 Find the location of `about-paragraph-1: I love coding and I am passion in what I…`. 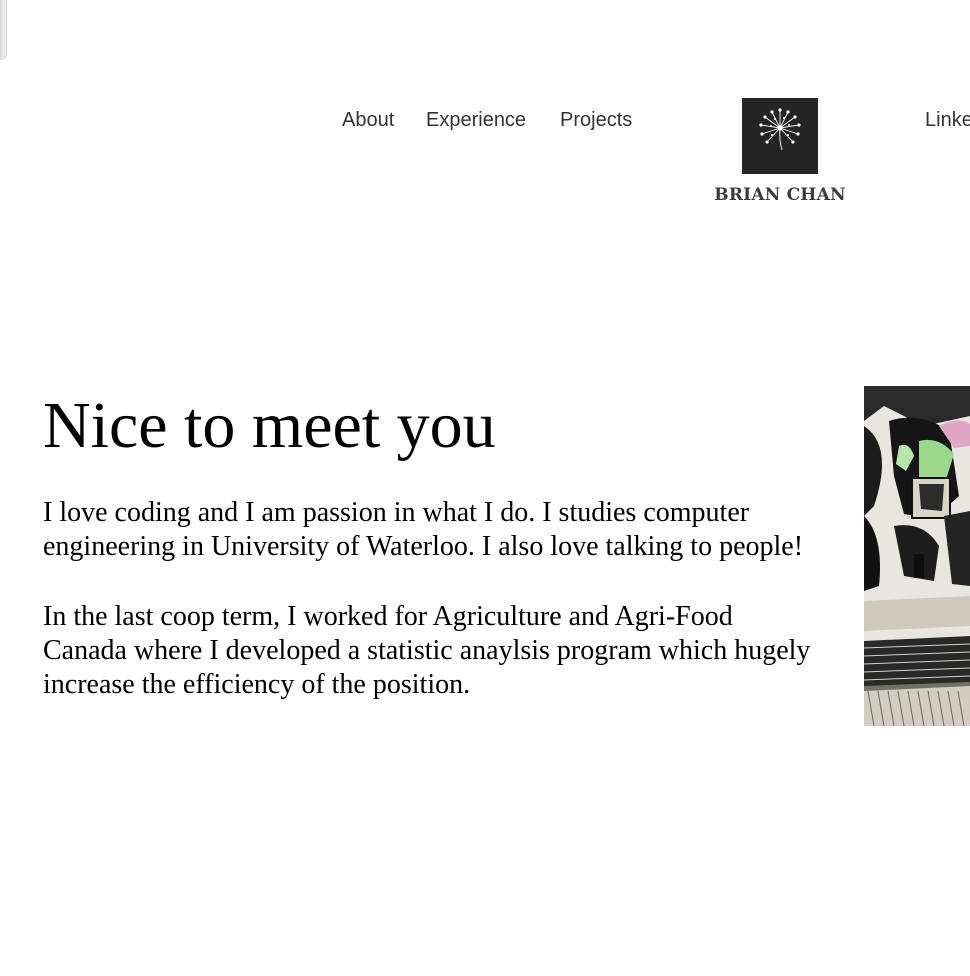

about-paragraph-1: I love coding and I am passion in what I… is located at coordinates (423, 529).